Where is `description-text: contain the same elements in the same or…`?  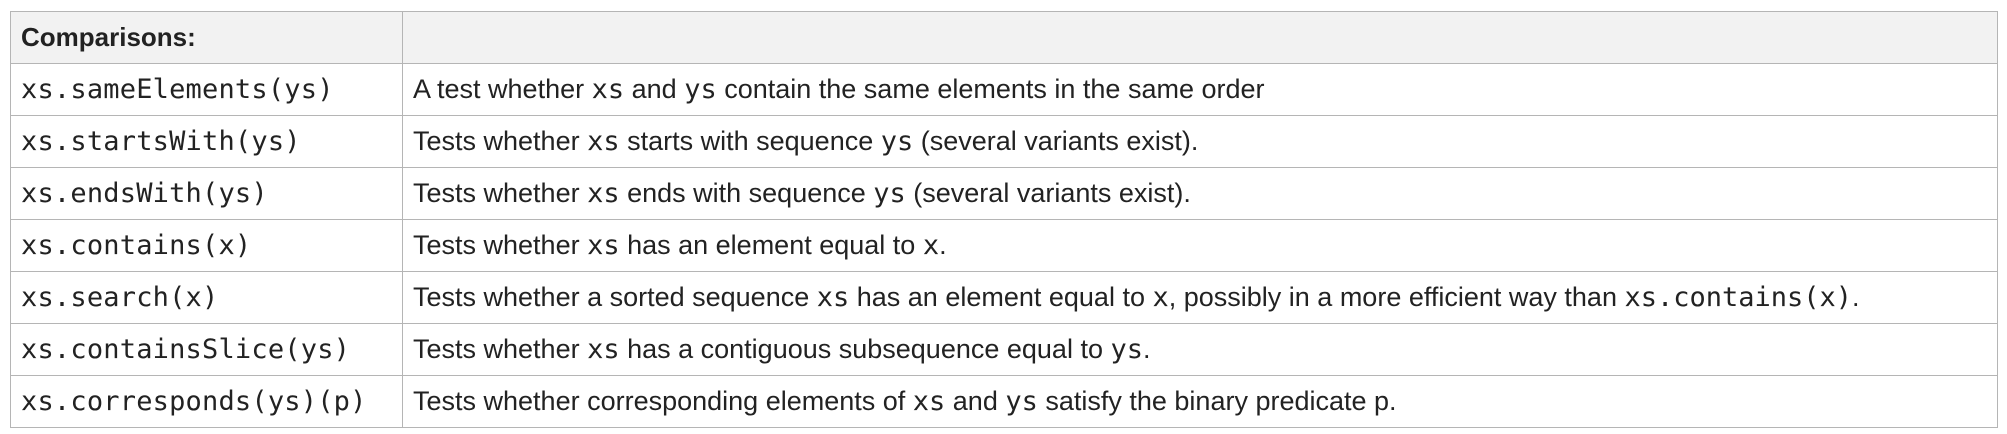 description-text: contain the same elements in the same or… is located at coordinates (990, 89).